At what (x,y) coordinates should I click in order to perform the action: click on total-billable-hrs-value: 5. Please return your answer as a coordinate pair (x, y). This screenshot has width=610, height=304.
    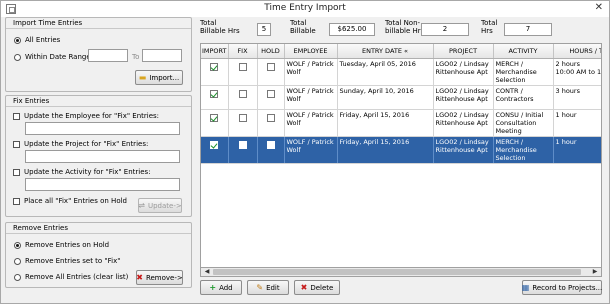
    Looking at the image, I should click on (264, 29).